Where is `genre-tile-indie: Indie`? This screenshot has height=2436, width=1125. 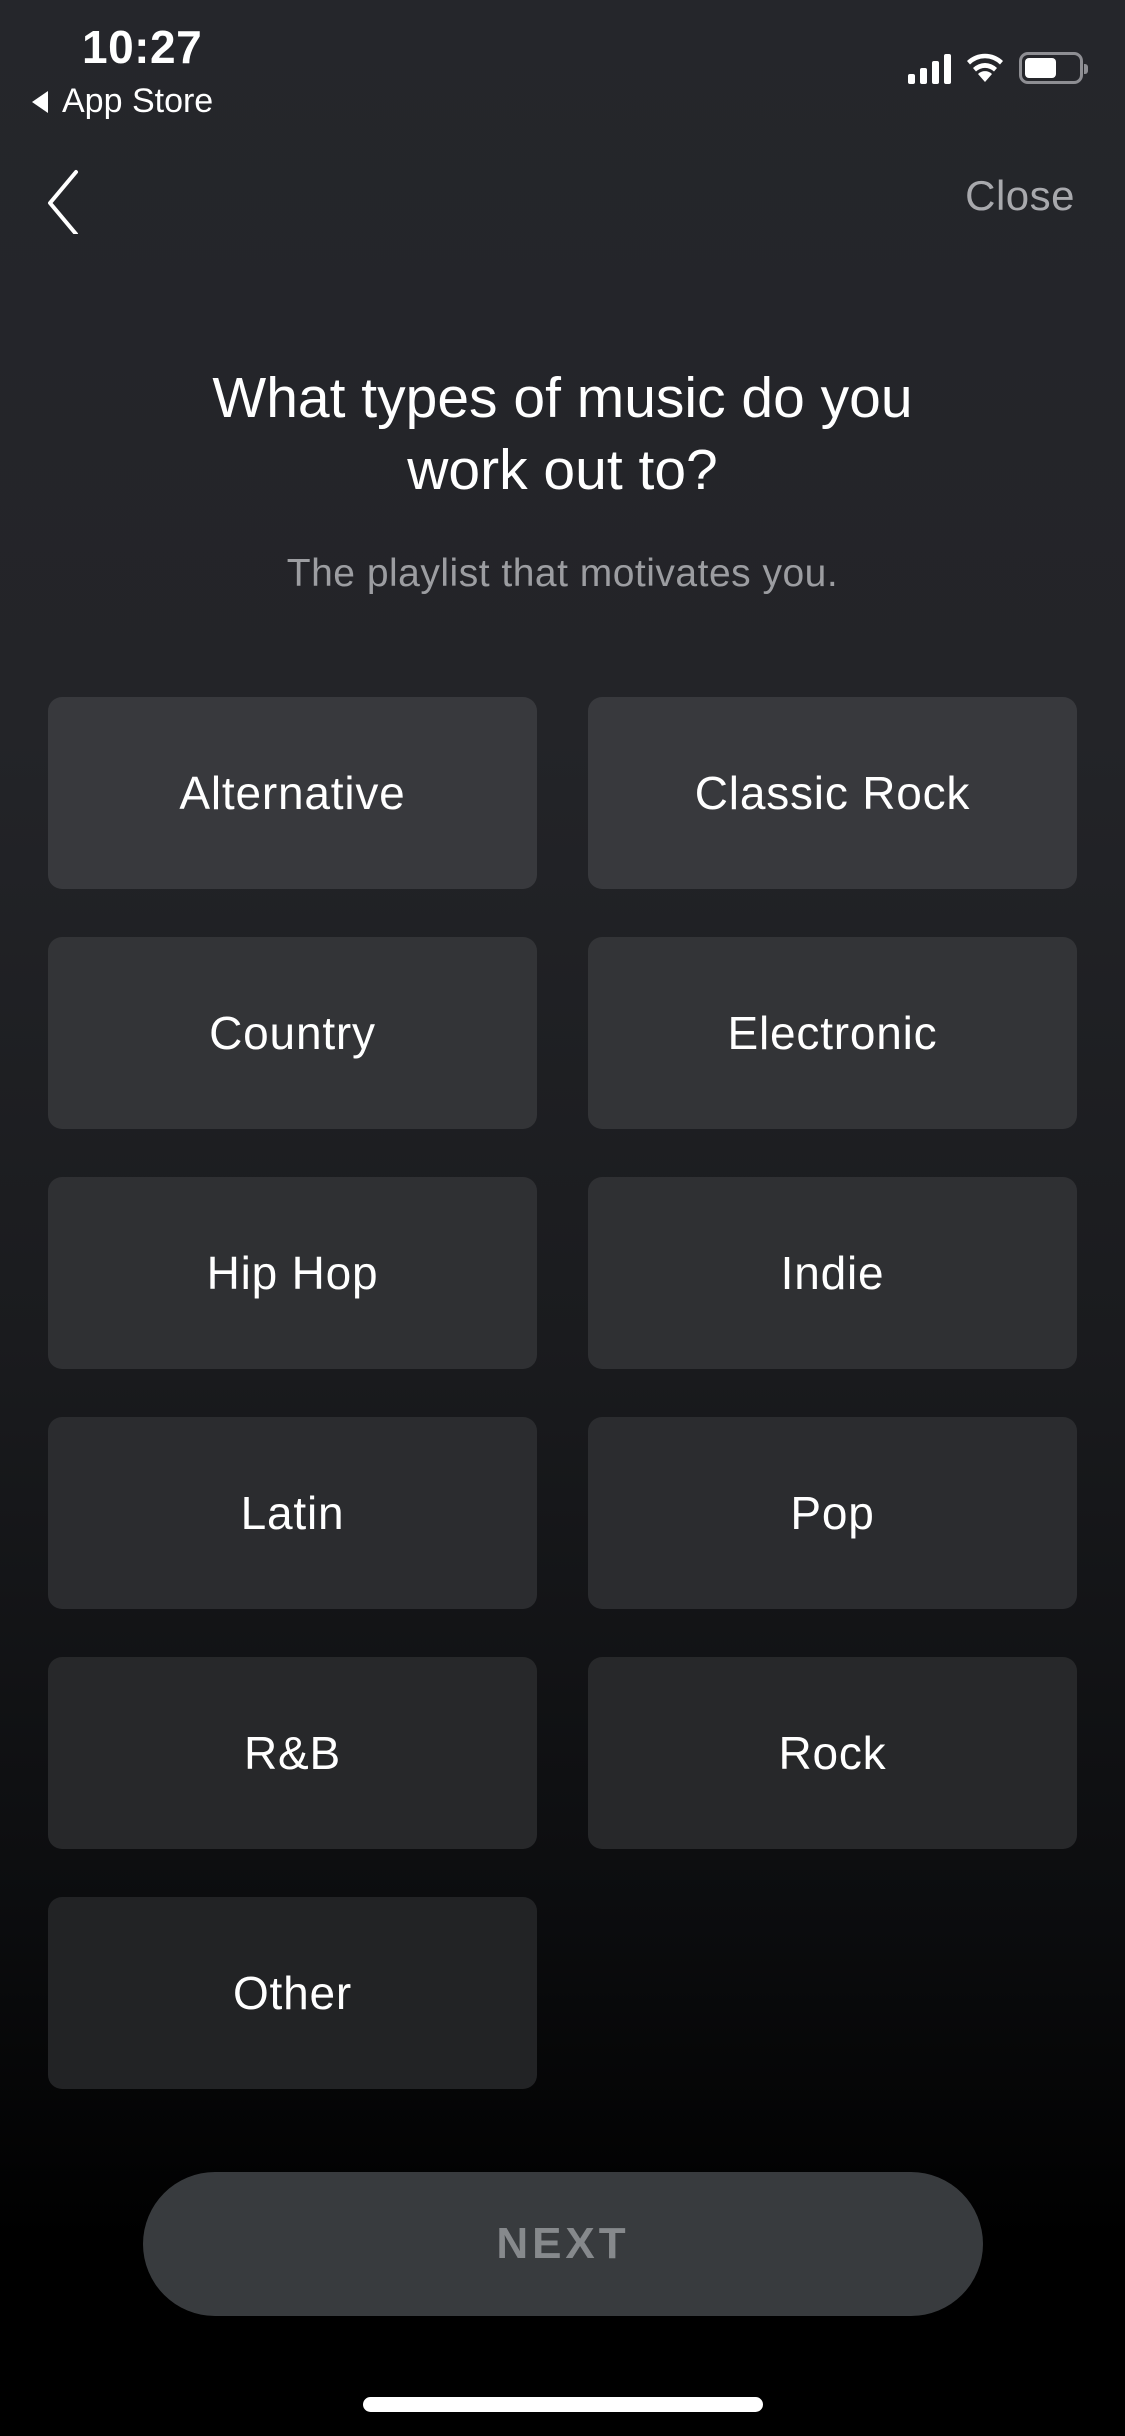 genre-tile-indie: Indie is located at coordinates (832, 1273).